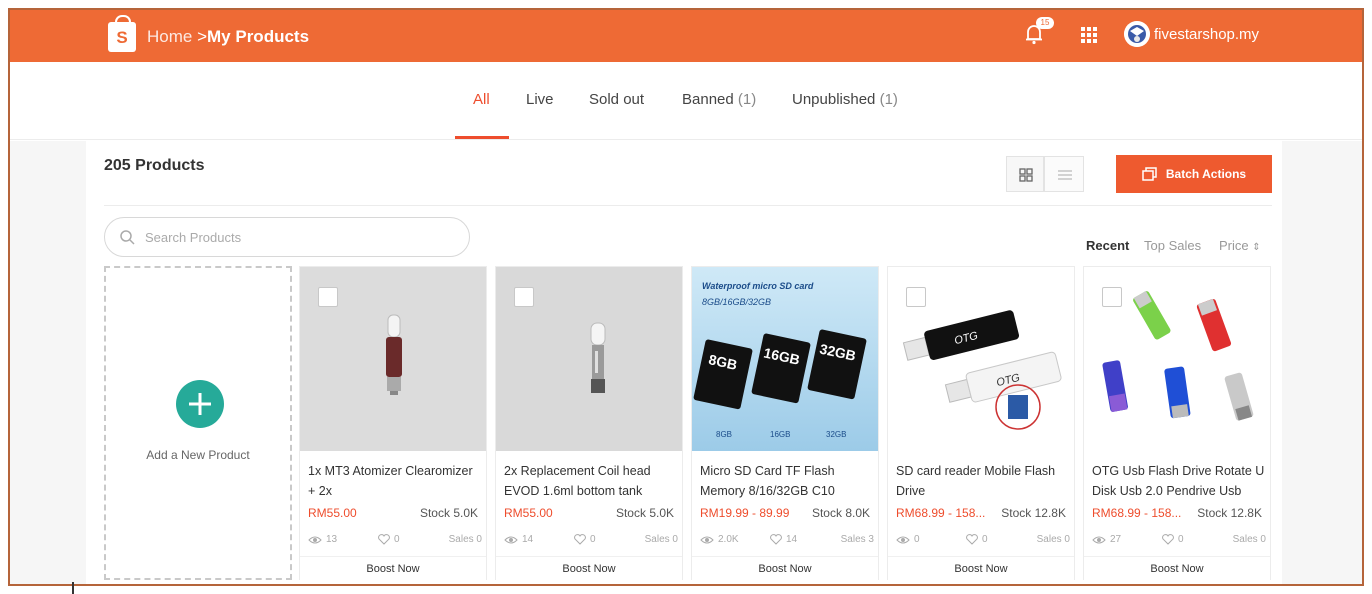 The width and height of the screenshot is (1372, 594). I want to click on search-box, so click(287, 237).